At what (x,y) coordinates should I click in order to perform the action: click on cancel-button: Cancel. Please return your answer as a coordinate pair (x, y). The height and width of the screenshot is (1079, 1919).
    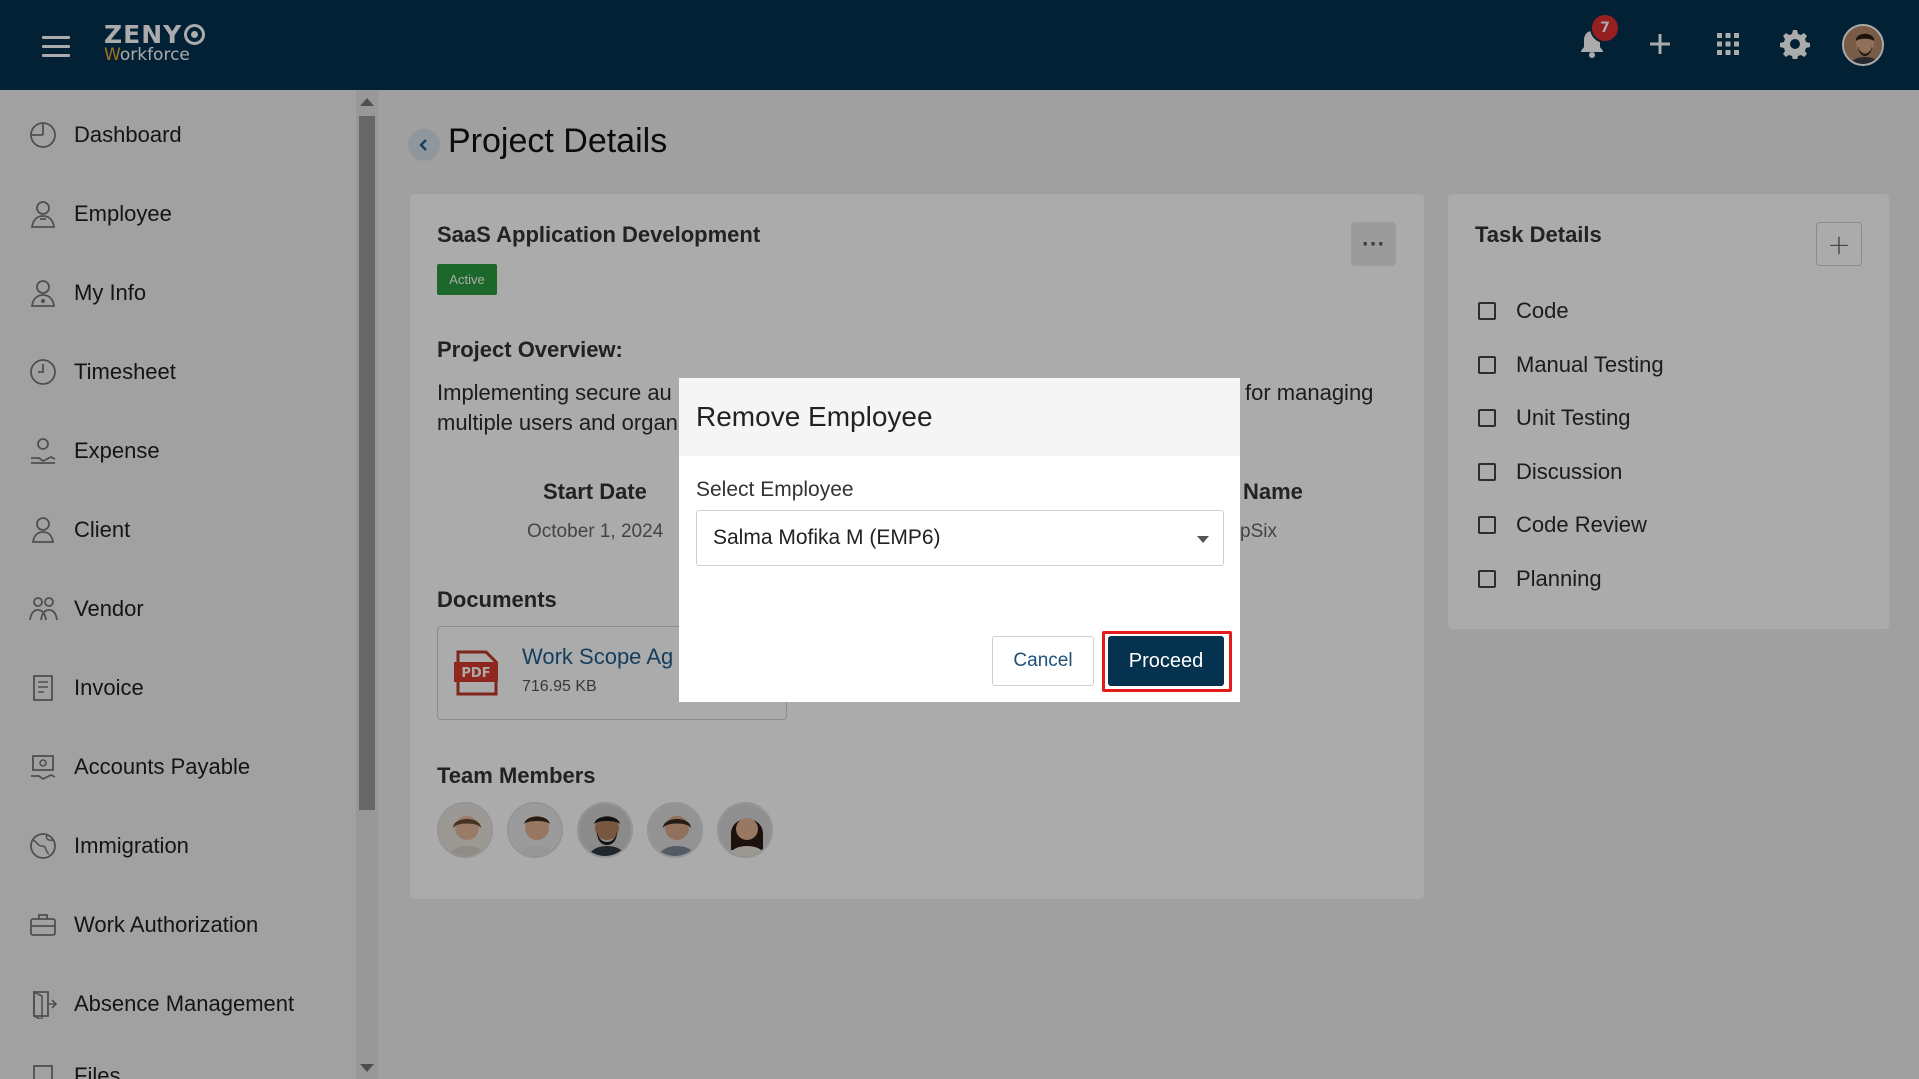
    Looking at the image, I should click on (1043, 661).